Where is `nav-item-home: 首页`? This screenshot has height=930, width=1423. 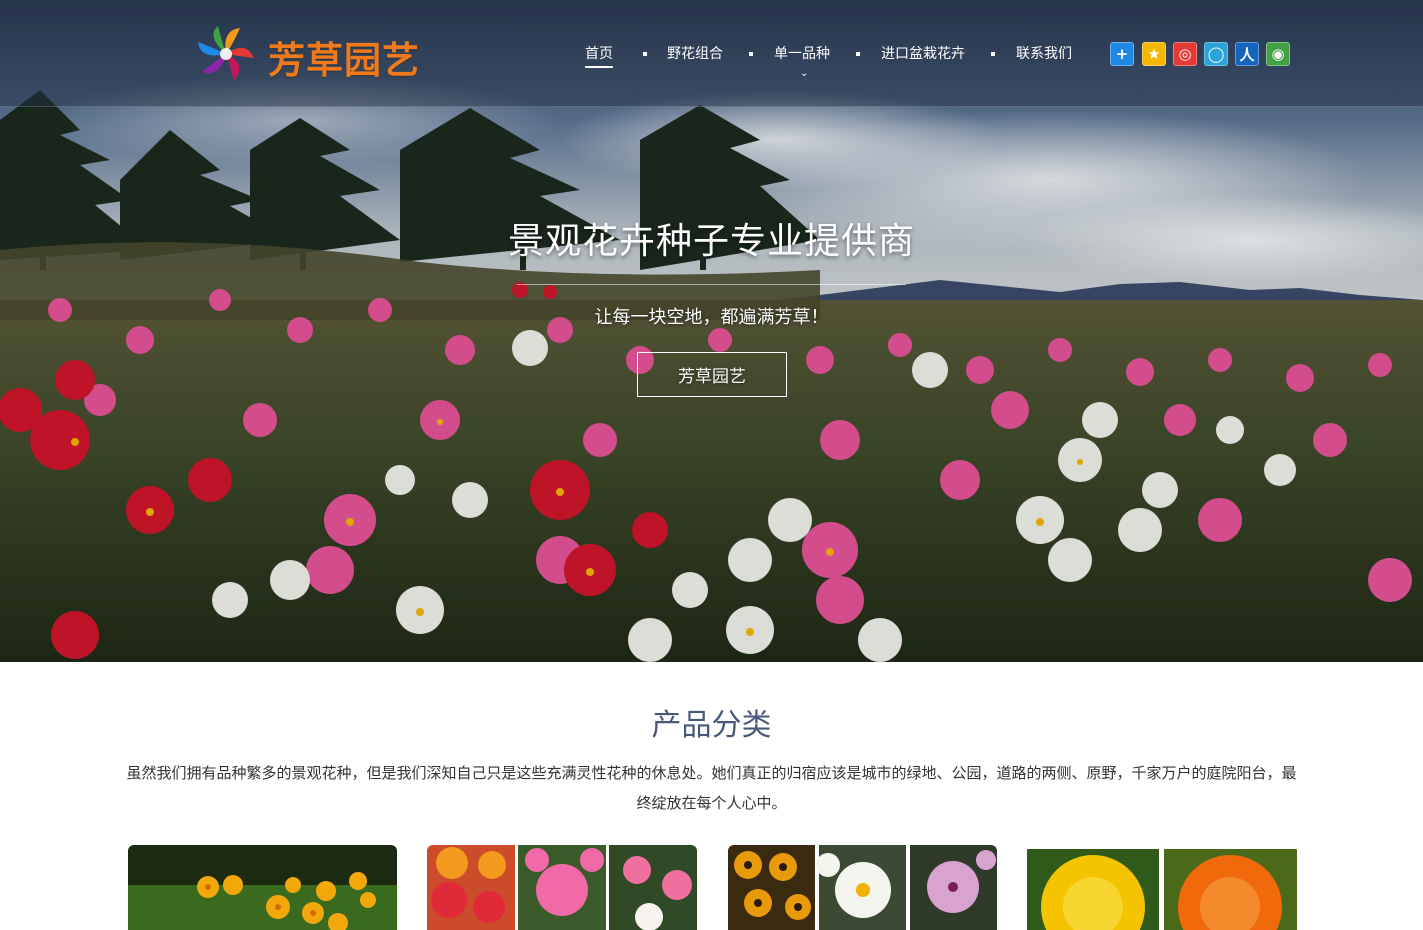
nav-item-home: 首页 is located at coordinates (599, 56).